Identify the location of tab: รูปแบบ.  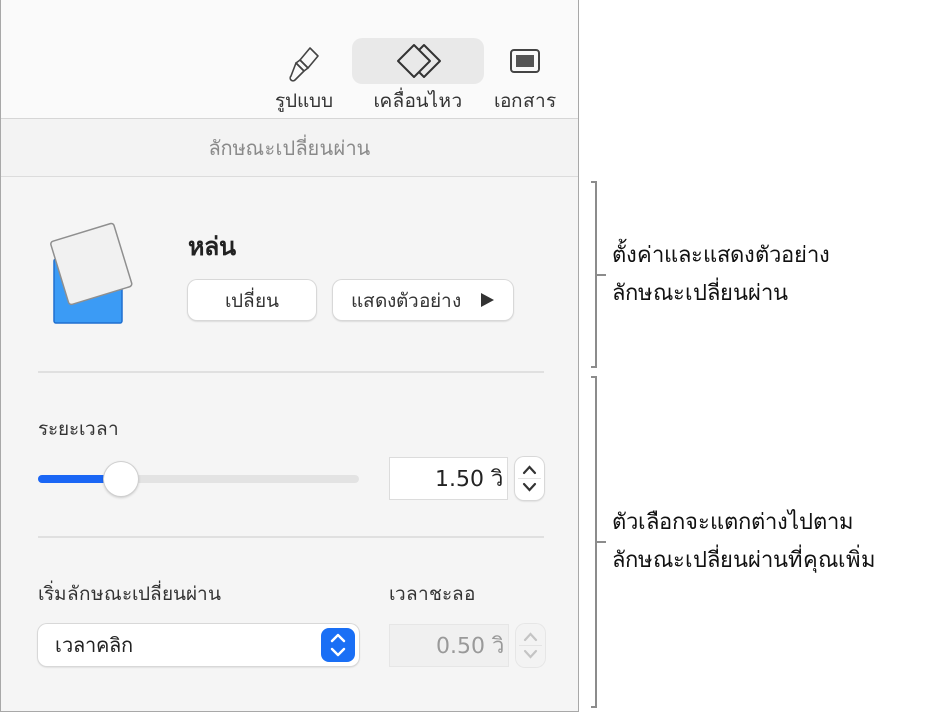
(304, 77).